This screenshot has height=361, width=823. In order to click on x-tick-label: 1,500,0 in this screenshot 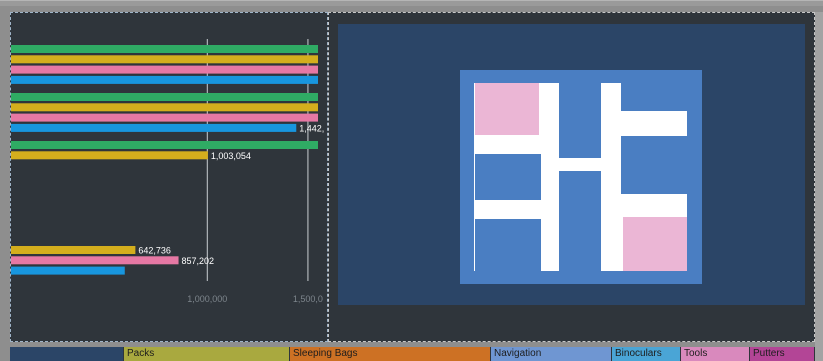, I will do `click(308, 299)`.